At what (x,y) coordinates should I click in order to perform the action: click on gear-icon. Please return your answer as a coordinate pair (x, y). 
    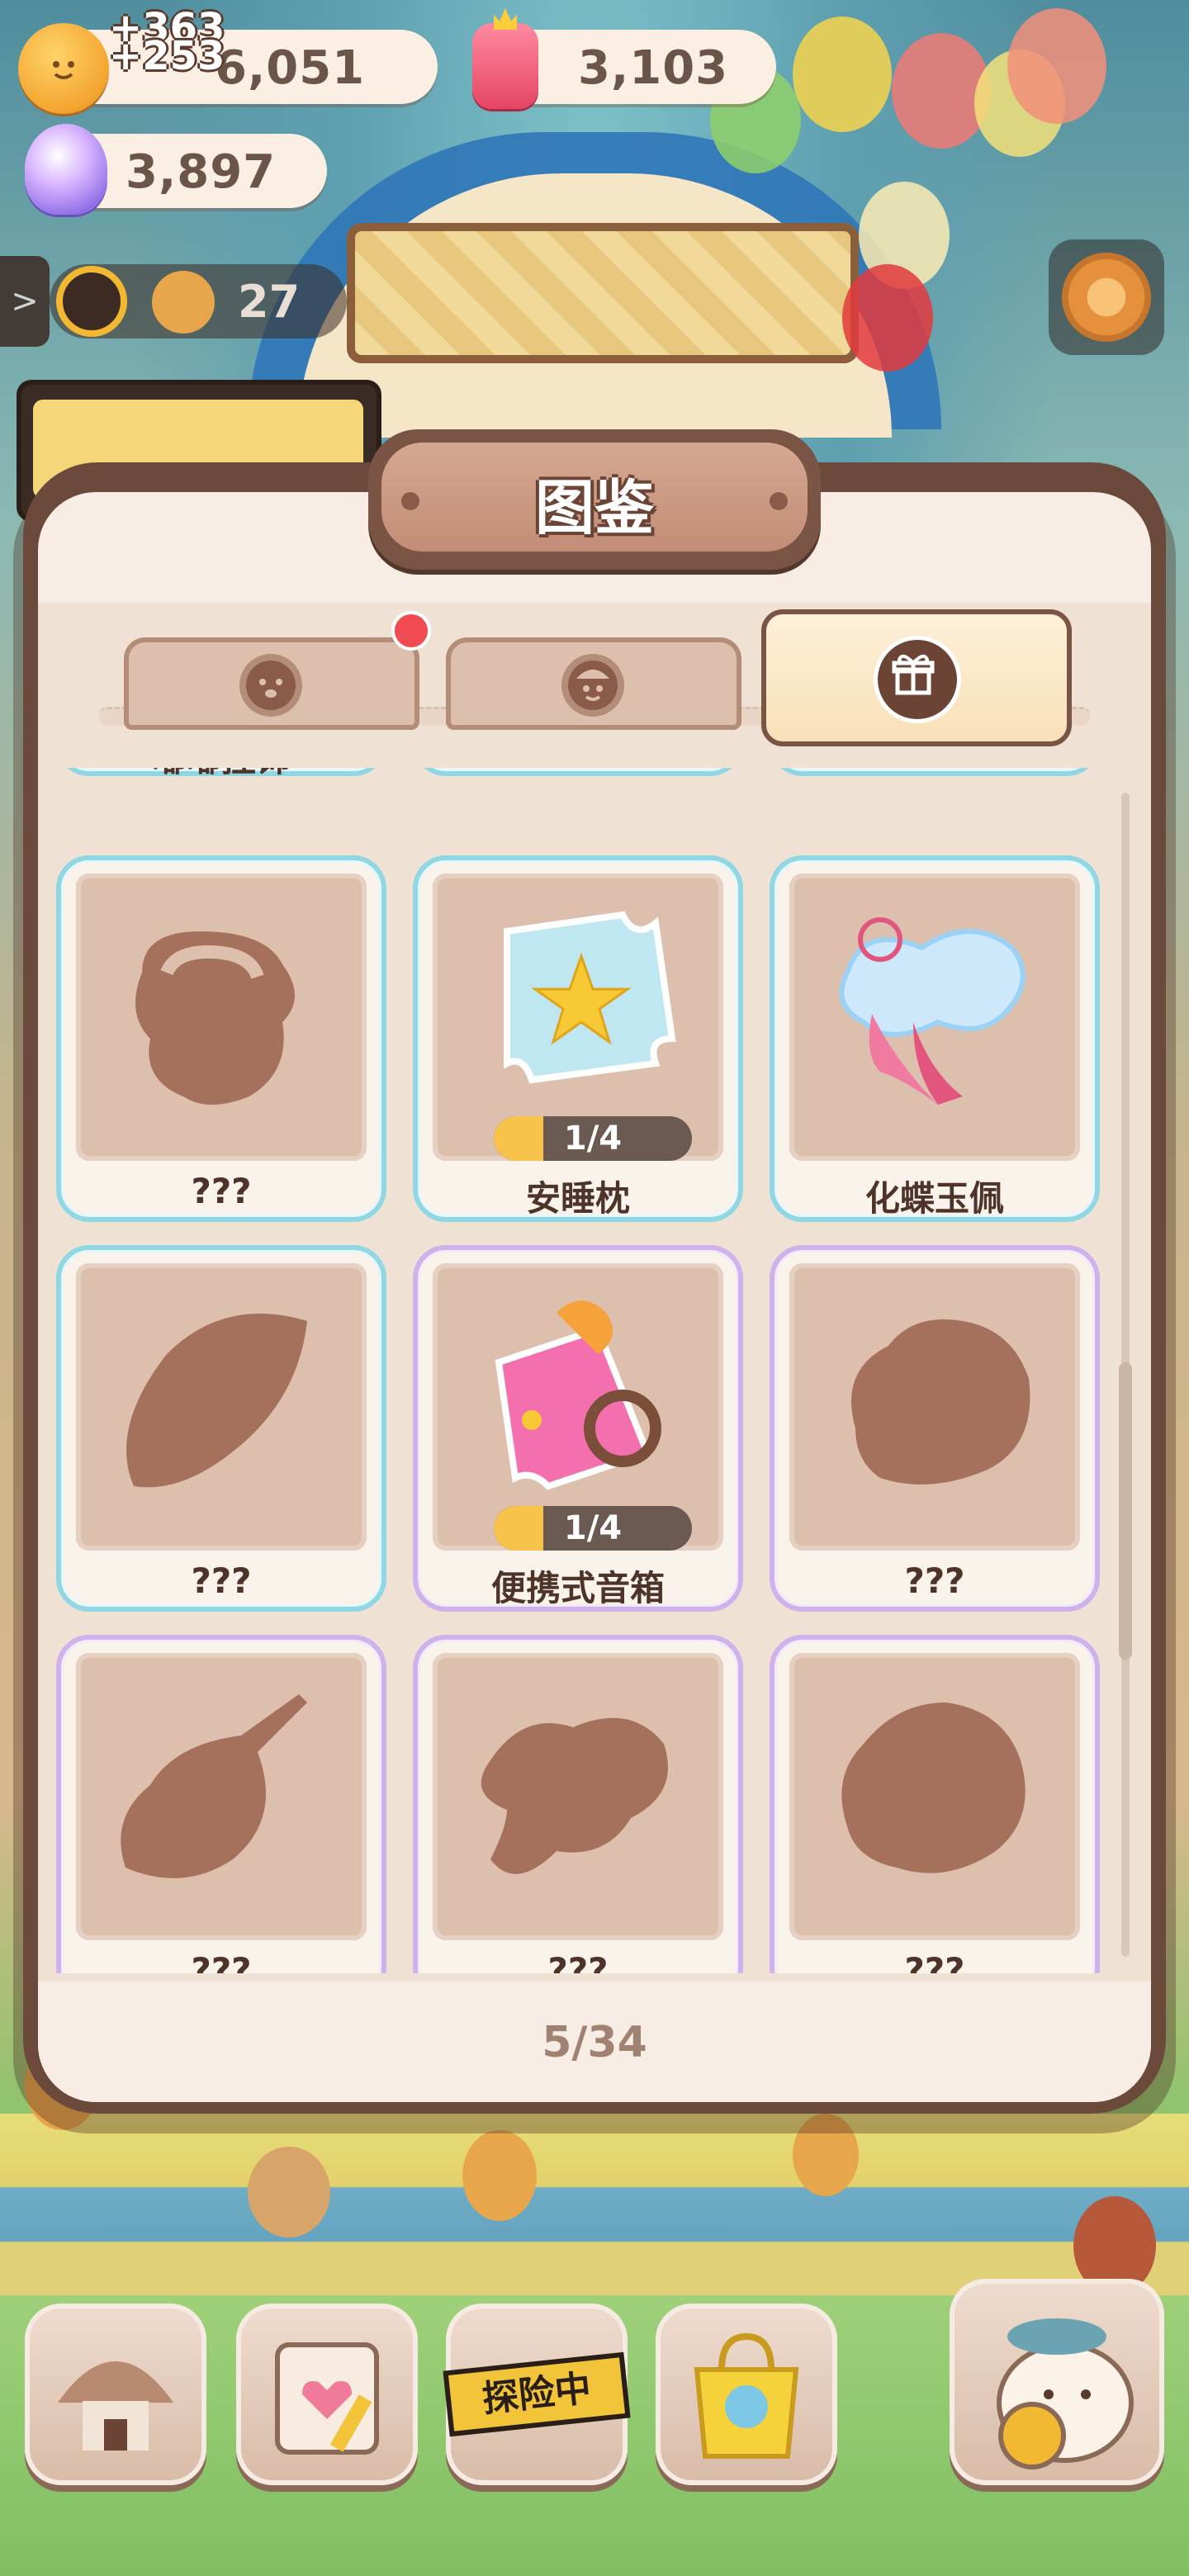
    Looking at the image, I should click on (1106, 297).